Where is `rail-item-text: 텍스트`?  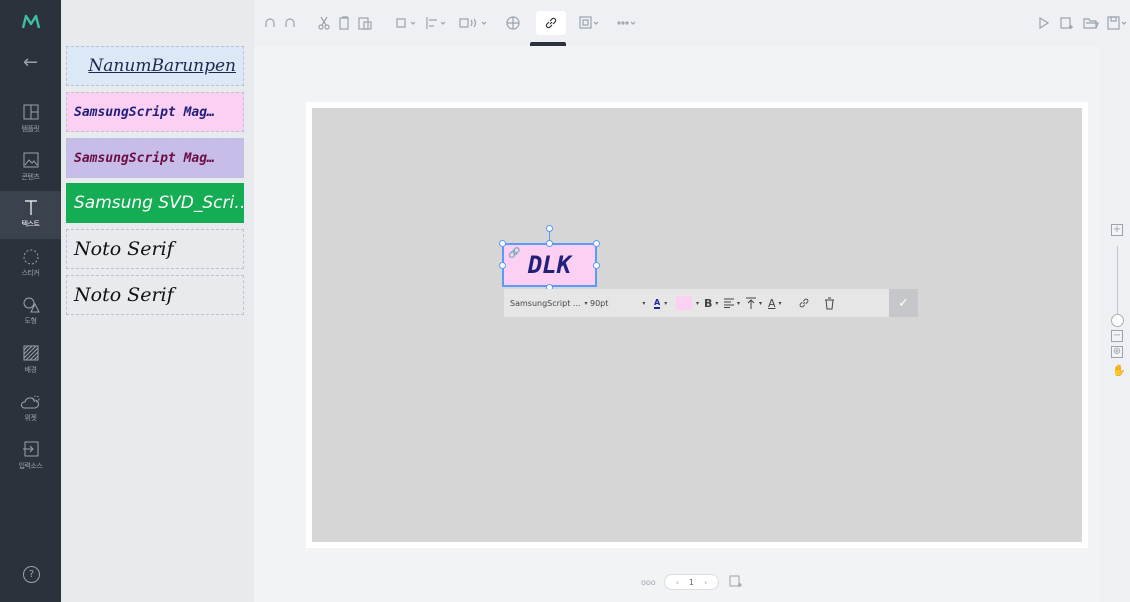
rail-item-text: 텍스트 is located at coordinates (30, 215).